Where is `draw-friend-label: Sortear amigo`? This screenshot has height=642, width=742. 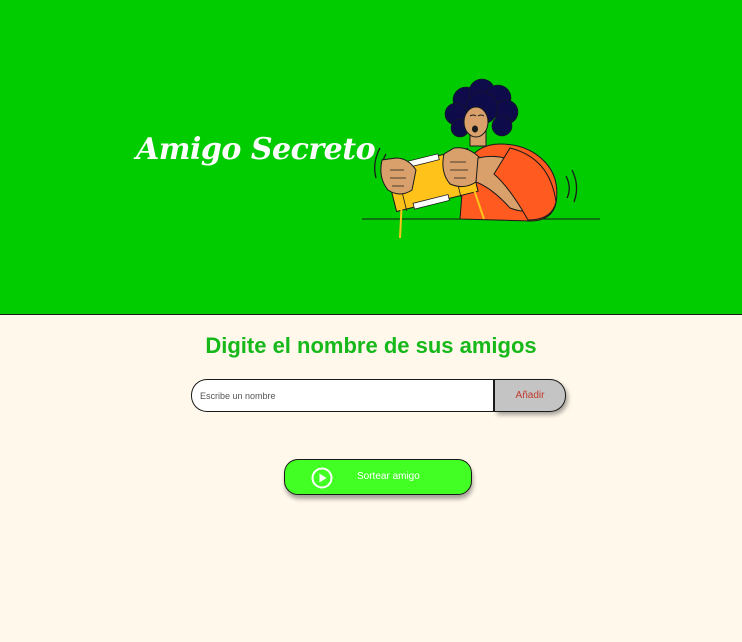 draw-friend-label: Sortear amigo is located at coordinates (388, 476).